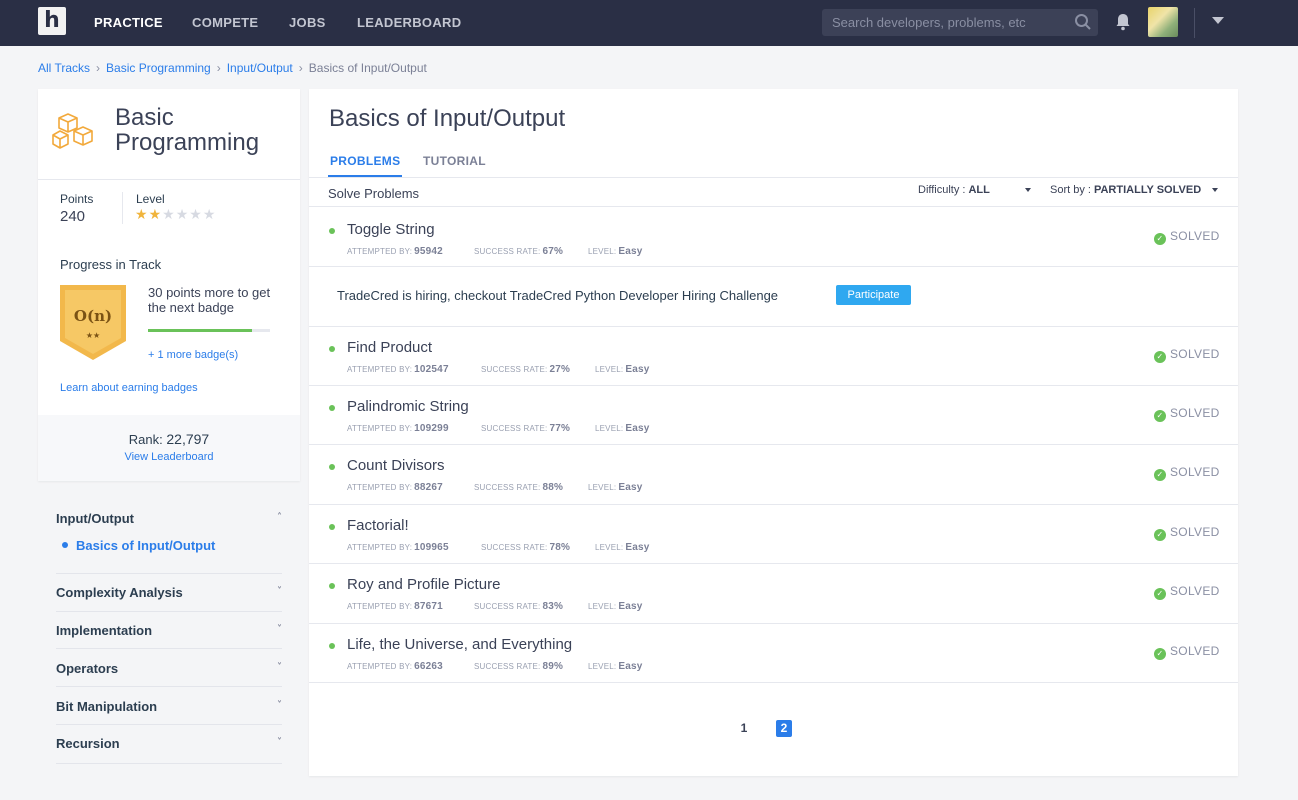  What do you see at coordinates (408, 406) in the screenshot?
I see `problem-title: Palindromic String` at bounding box center [408, 406].